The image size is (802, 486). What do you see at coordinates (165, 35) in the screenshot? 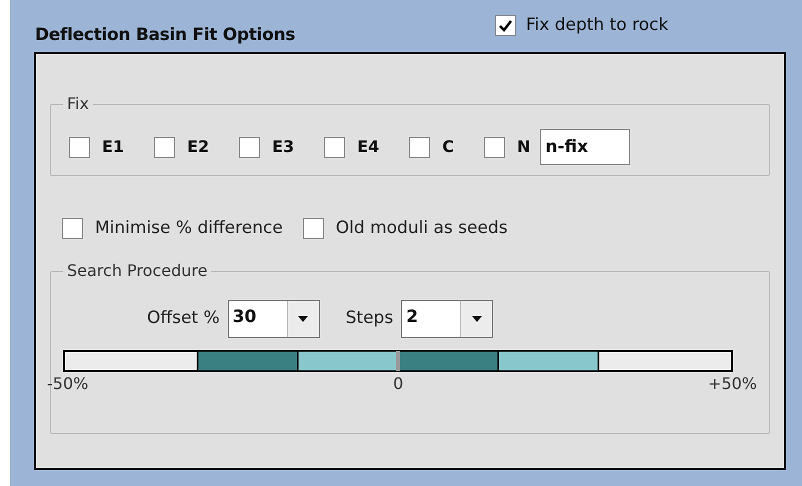
I see `panel-title: Deflection Basin Fit Options` at bounding box center [165, 35].